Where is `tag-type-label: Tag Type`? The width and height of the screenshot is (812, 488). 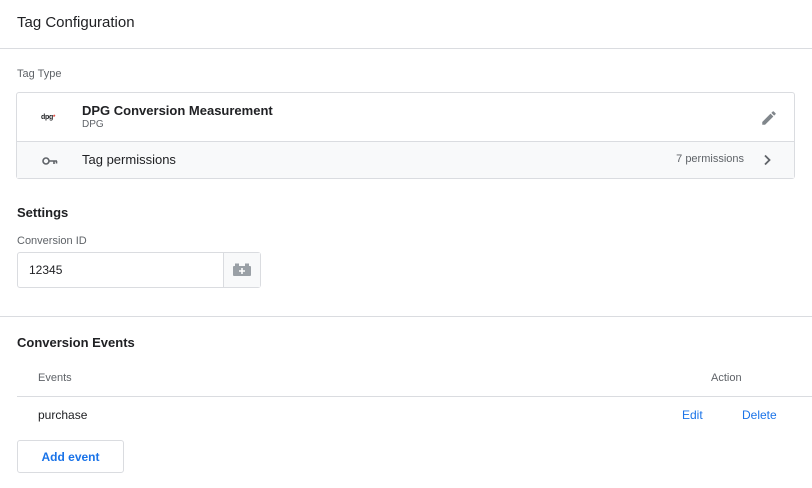 tag-type-label: Tag Type is located at coordinates (39, 74).